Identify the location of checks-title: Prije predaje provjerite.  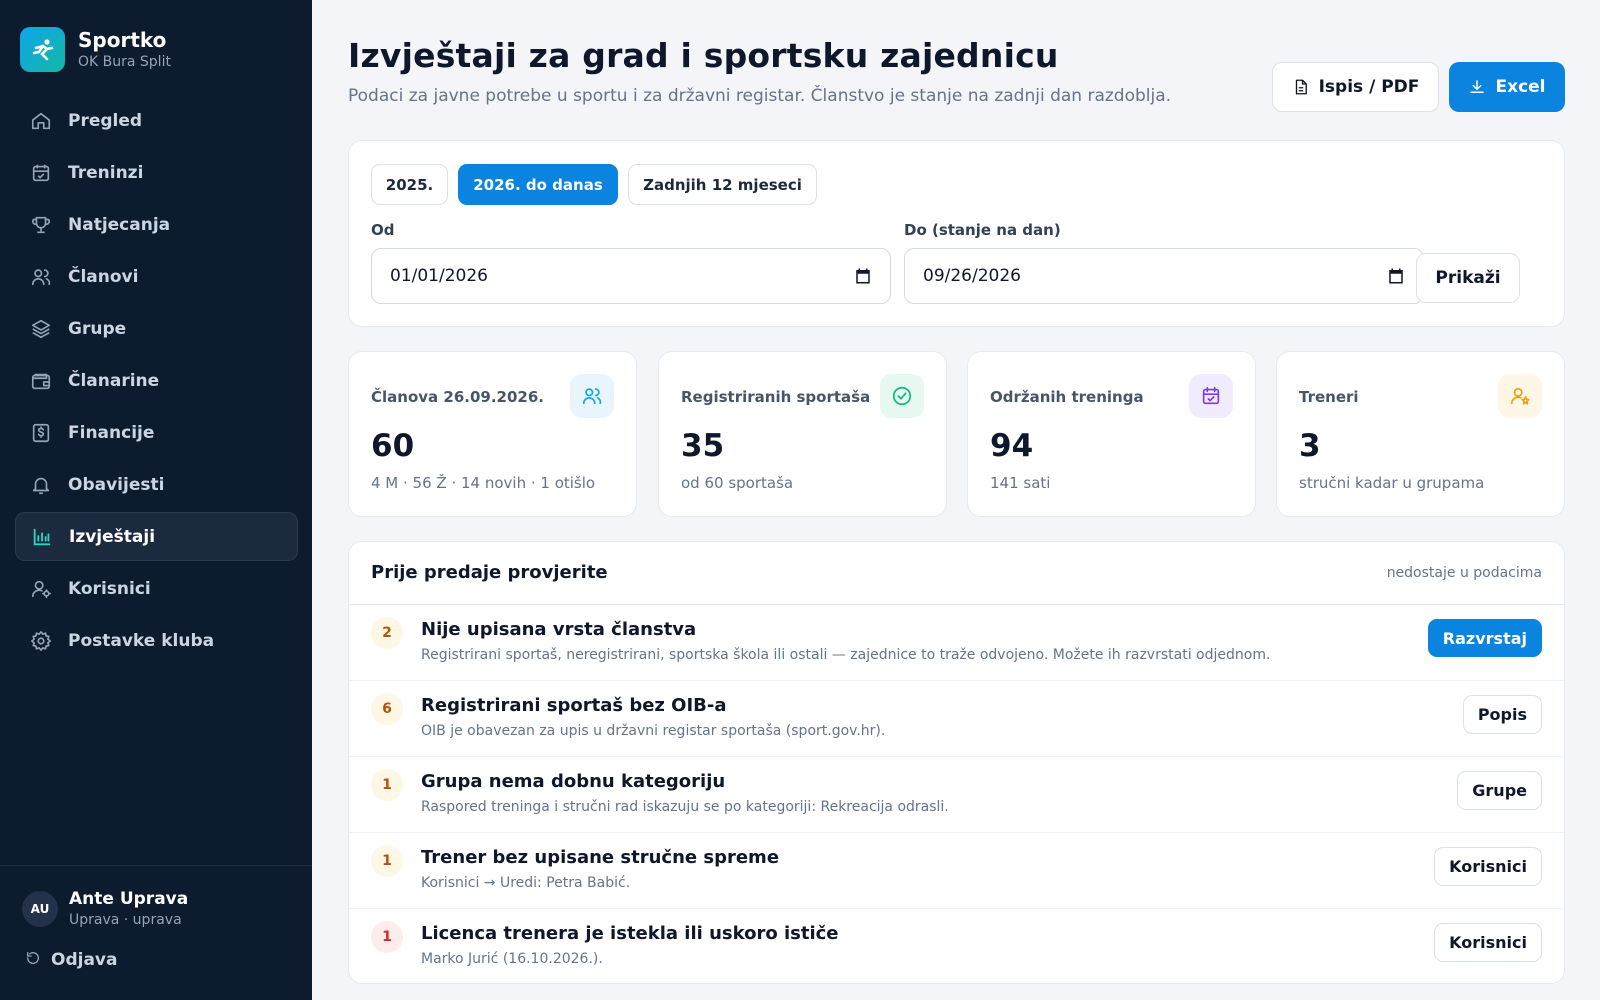
(489, 572).